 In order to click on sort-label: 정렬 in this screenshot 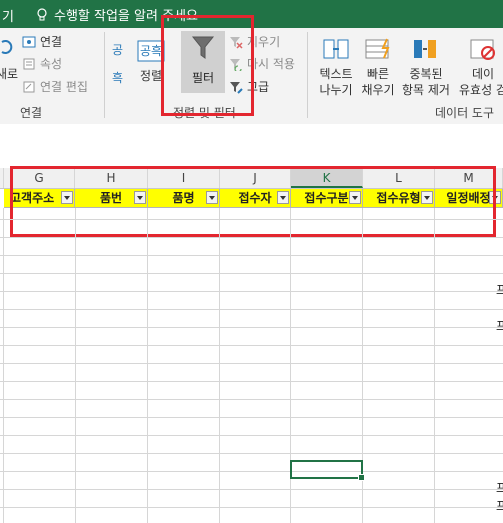, I will do `click(151, 76)`.